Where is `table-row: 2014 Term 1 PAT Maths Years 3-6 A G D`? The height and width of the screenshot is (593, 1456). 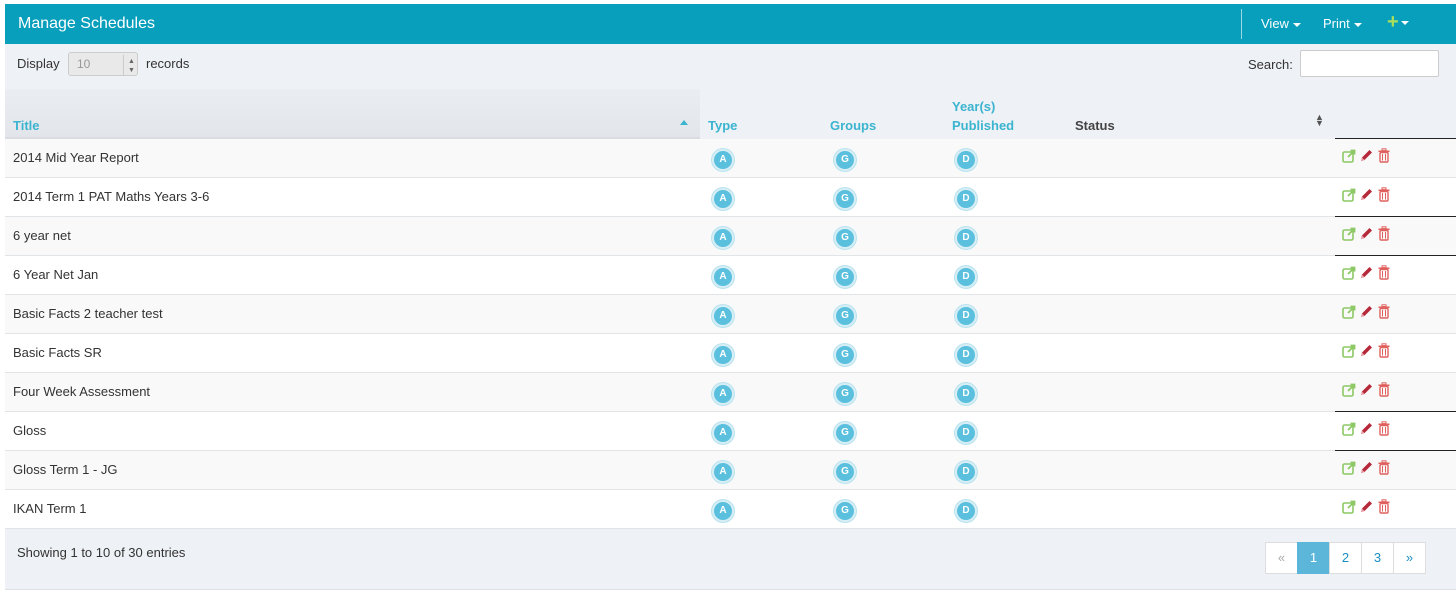
table-row: 2014 Term 1 PAT Maths Years 3-6 A G D is located at coordinates (730, 197).